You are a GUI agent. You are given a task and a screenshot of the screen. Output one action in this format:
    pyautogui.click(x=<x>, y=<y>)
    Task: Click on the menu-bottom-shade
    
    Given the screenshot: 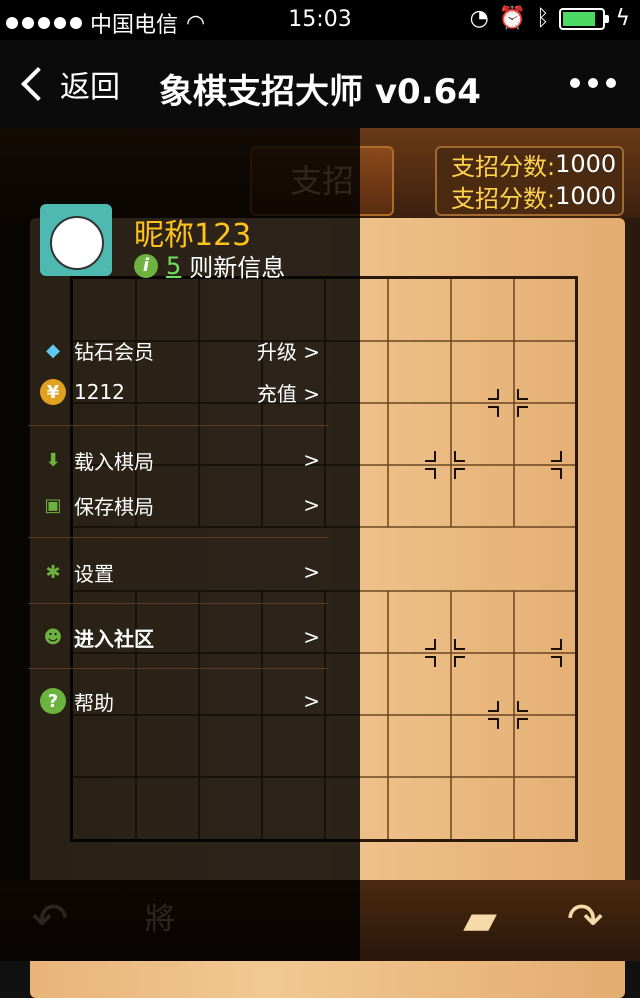 What is the action you would take?
    pyautogui.click(x=180, y=921)
    